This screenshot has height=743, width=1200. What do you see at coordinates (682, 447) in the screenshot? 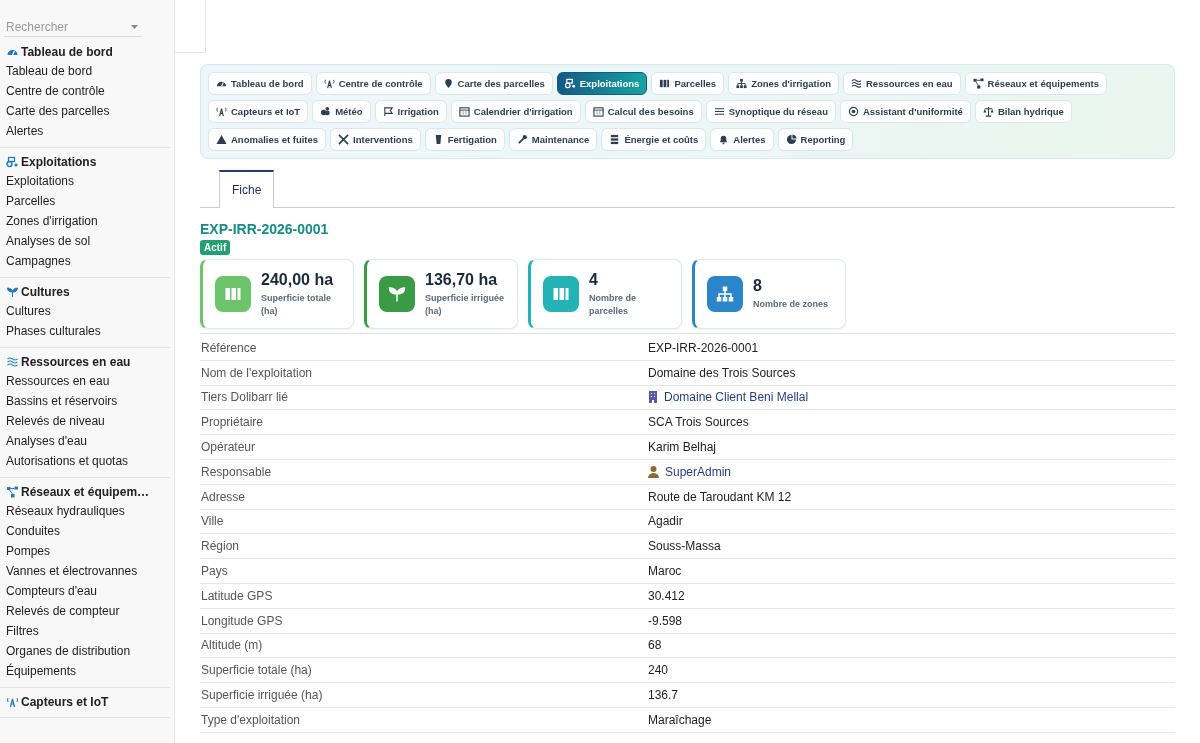
I see `field-value: Karim Belhaj` at bounding box center [682, 447].